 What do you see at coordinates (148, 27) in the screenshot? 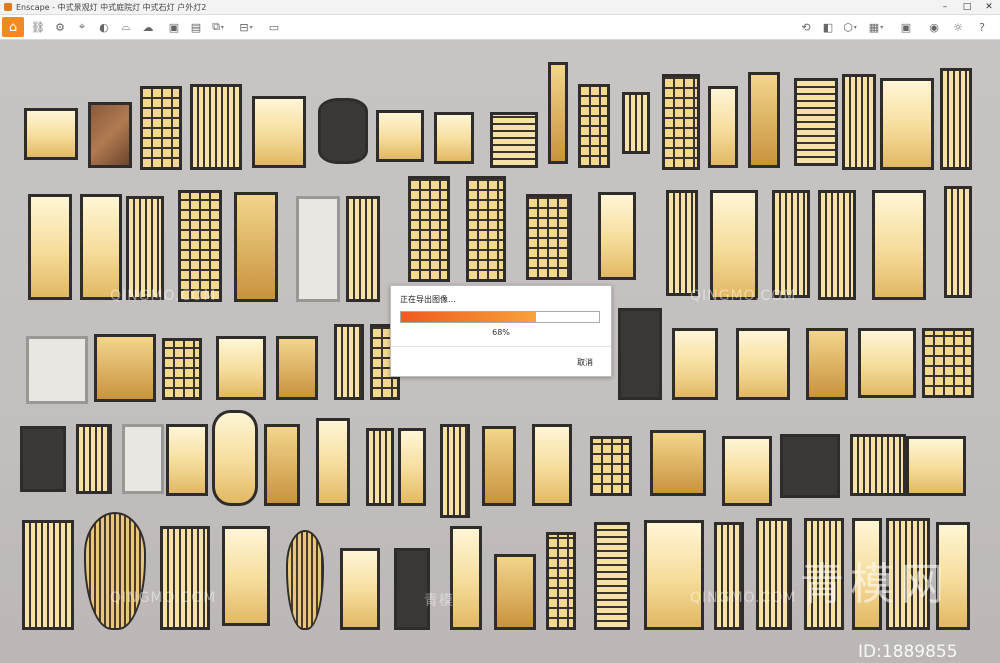
I see `cloud-icon: ☁` at bounding box center [148, 27].